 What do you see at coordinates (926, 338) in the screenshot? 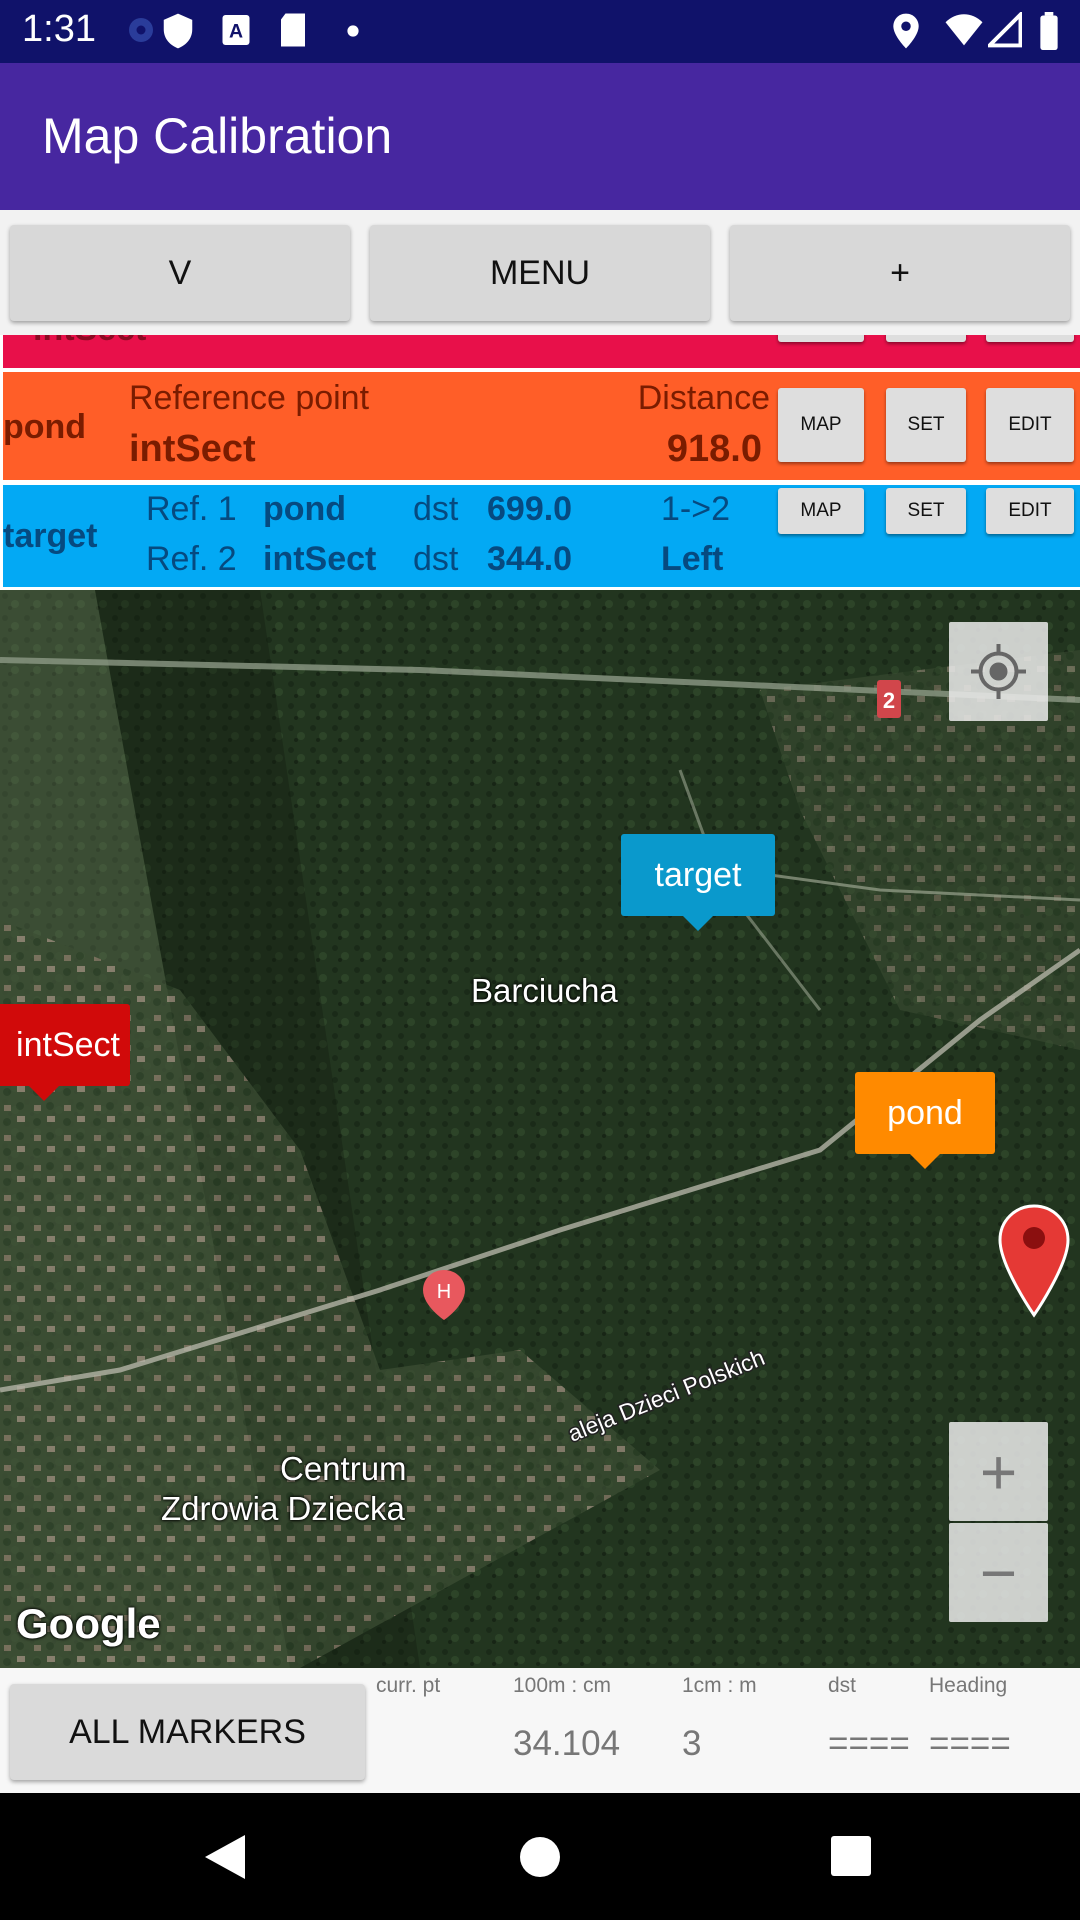
I see `set-button` at bounding box center [926, 338].